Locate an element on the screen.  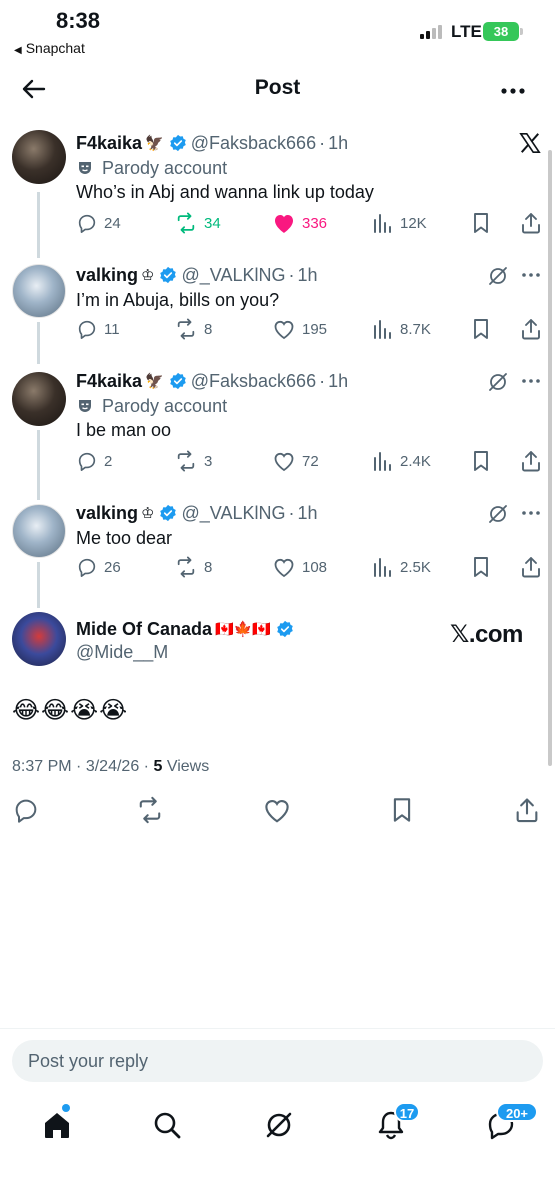
status-bar: 8:38 ◀ Snapchat LTE 38 is located at coordinates (277, 32).